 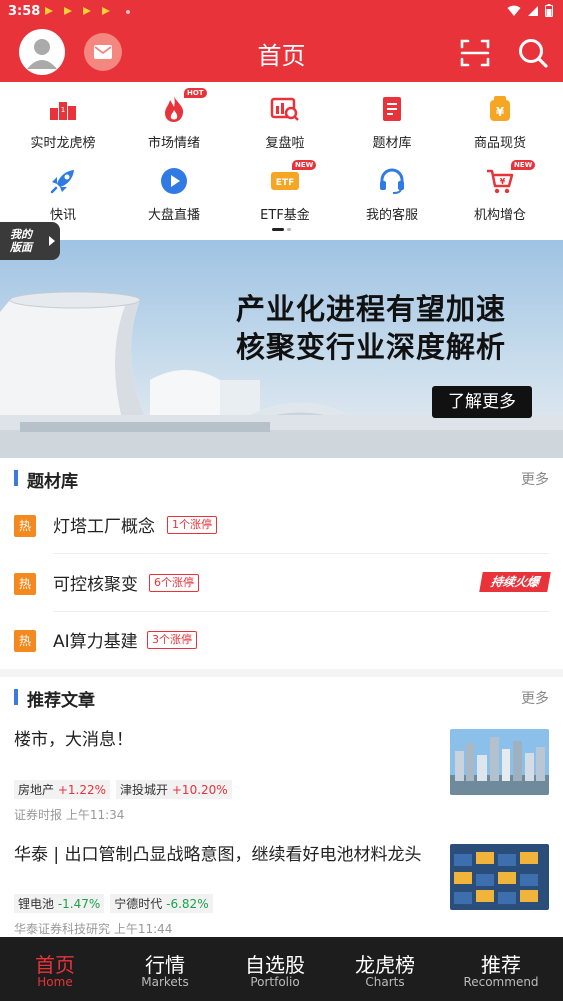 What do you see at coordinates (391, 215) in the screenshot?
I see `grid-item-label: 我的客服` at bounding box center [391, 215].